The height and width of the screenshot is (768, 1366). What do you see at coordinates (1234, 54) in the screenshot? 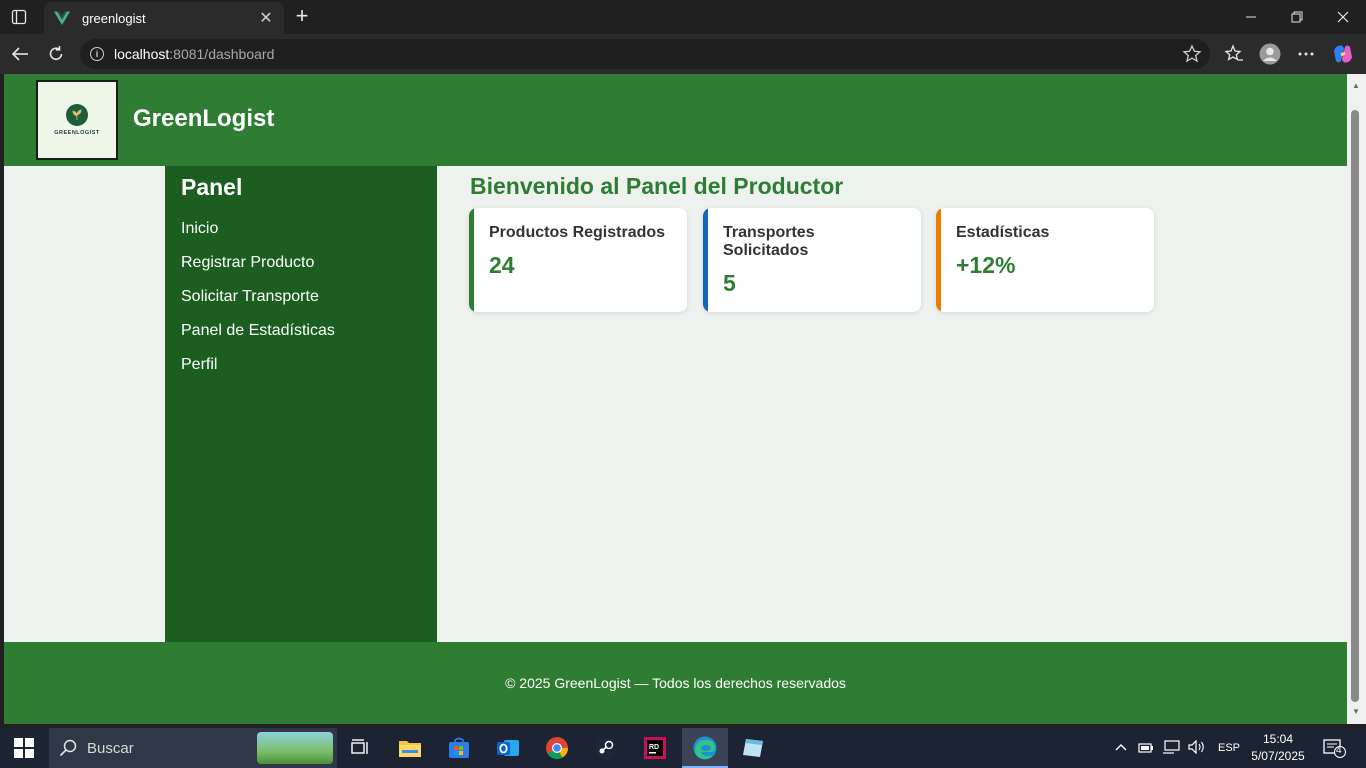
I see `favorites-icon` at bounding box center [1234, 54].